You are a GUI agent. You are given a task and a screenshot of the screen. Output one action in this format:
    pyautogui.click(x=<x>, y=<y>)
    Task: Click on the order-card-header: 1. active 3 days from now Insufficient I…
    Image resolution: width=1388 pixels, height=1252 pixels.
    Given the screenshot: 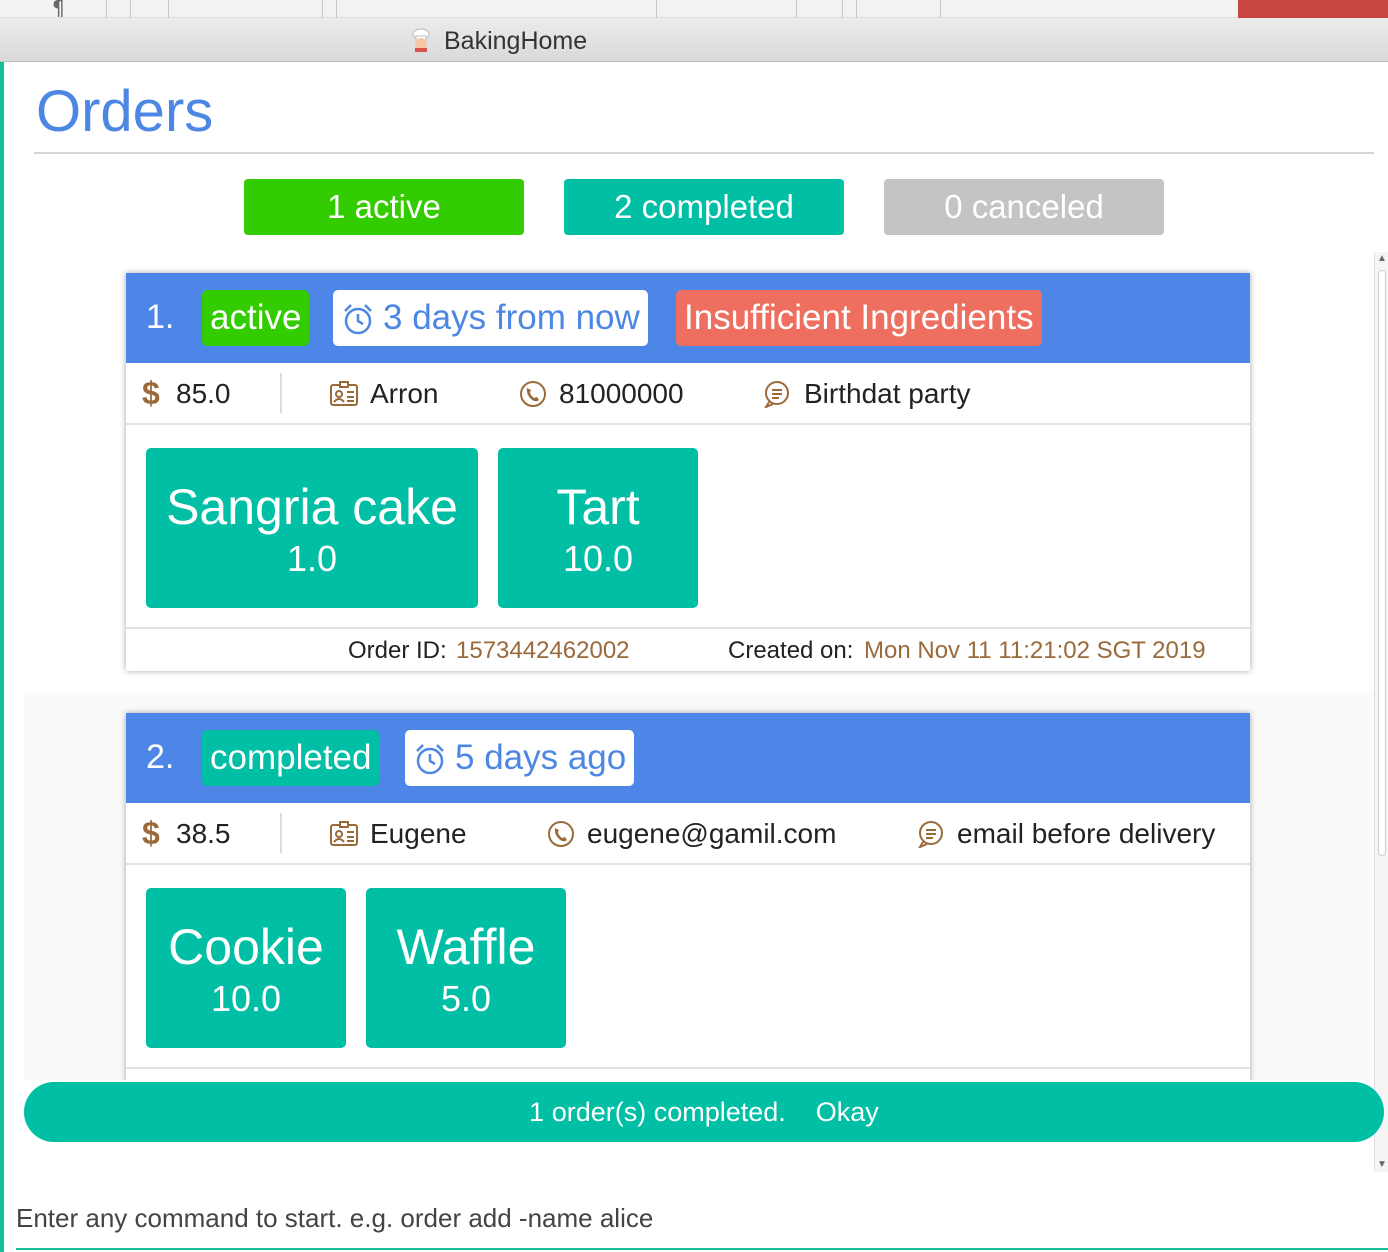 What is the action you would take?
    pyautogui.click(x=688, y=318)
    